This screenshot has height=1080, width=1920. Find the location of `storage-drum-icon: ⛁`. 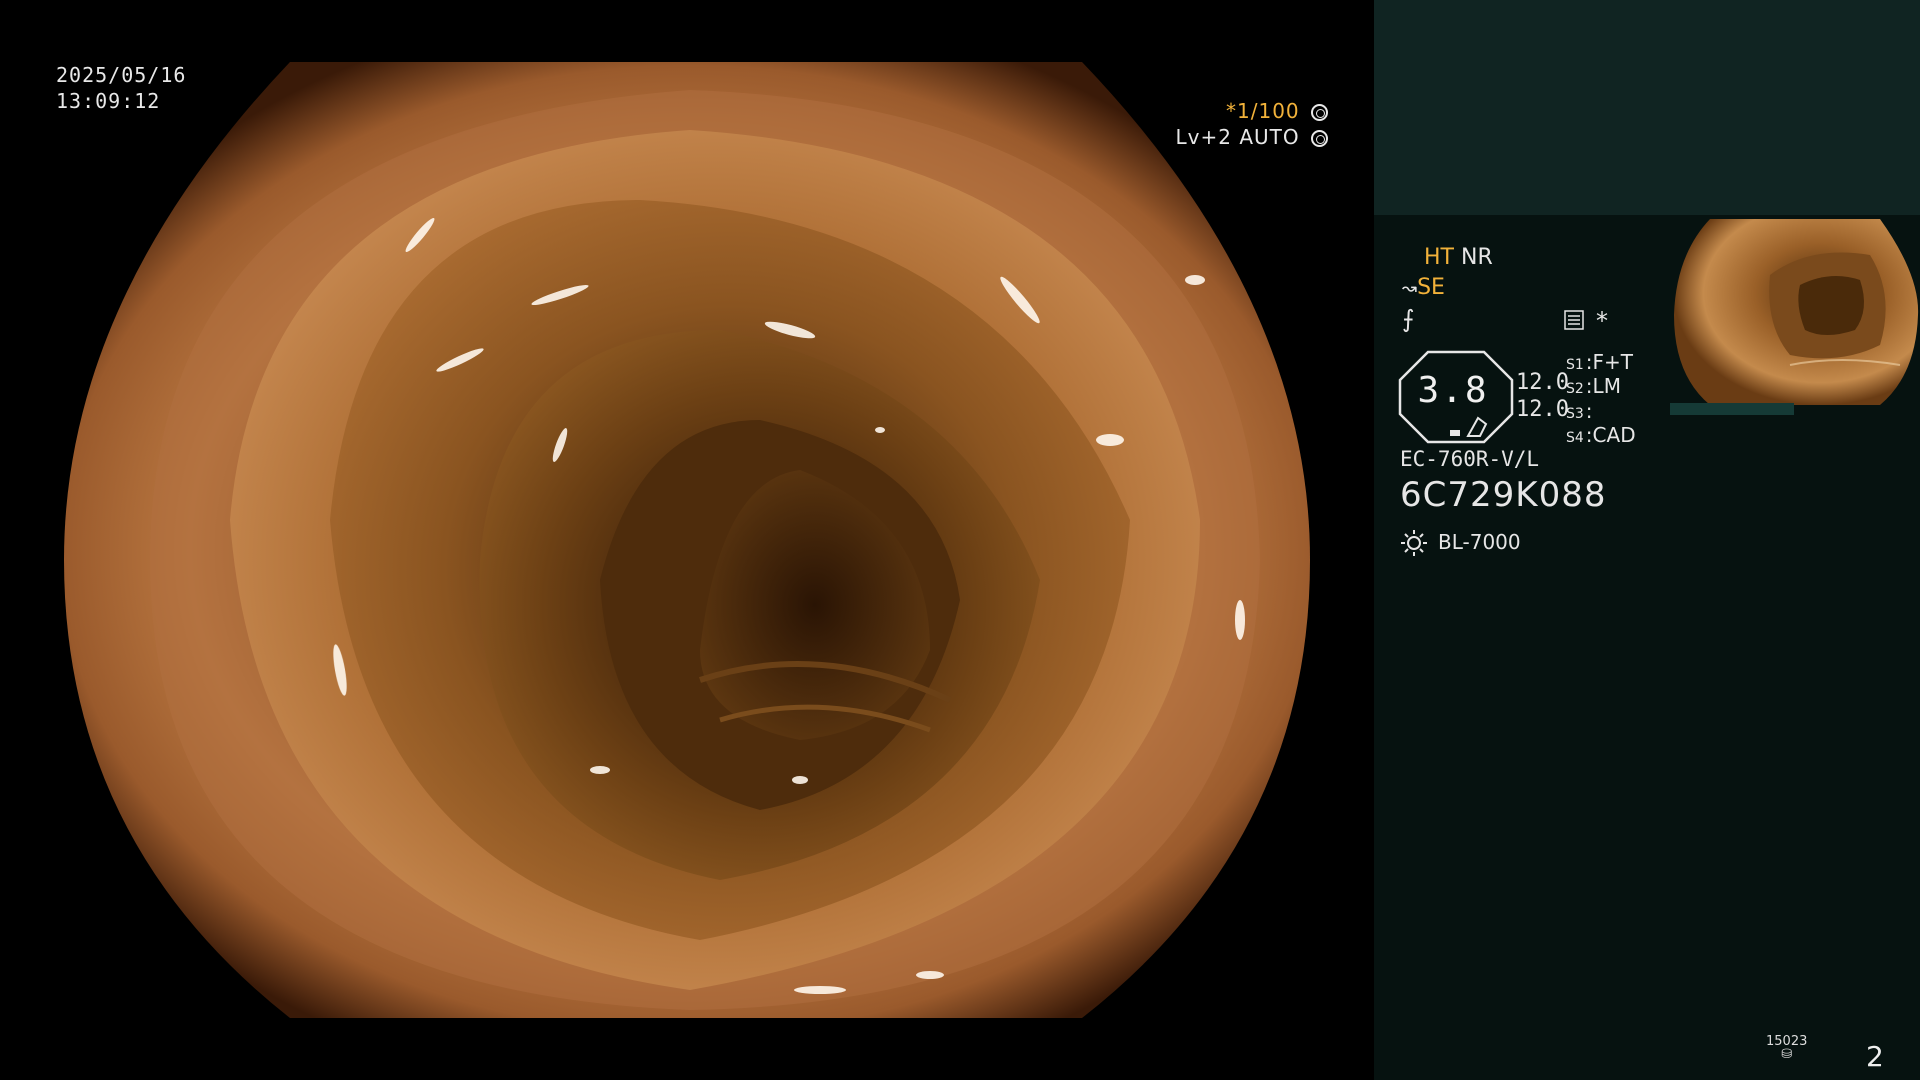

storage-drum-icon: ⛁ is located at coordinates (1787, 1054).